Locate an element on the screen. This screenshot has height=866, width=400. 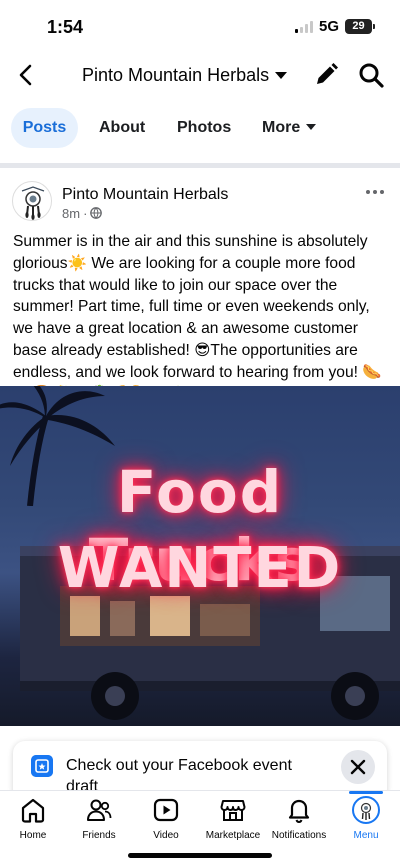
search-icon is located at coordinates (371, 75).